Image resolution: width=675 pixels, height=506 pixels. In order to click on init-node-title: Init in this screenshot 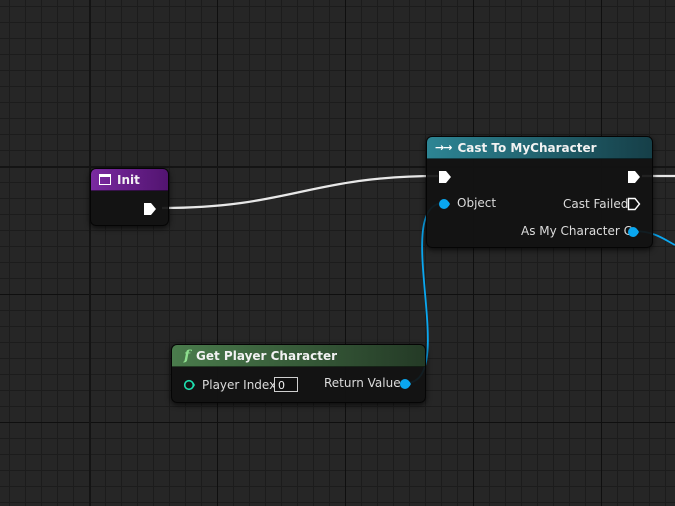, I will do `click(128, 179)`.